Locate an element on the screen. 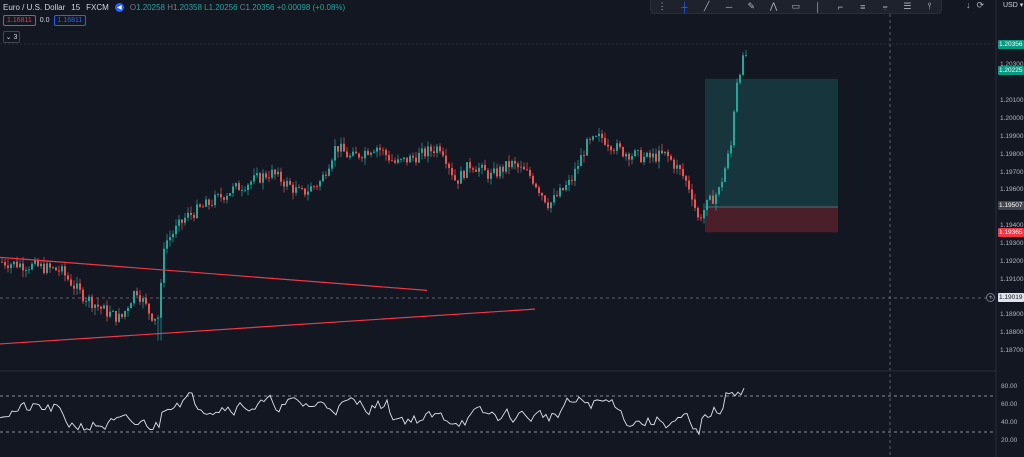 The image size is (1024, 457). ruler-icon: ☰ is located at coordinates (907, 6).